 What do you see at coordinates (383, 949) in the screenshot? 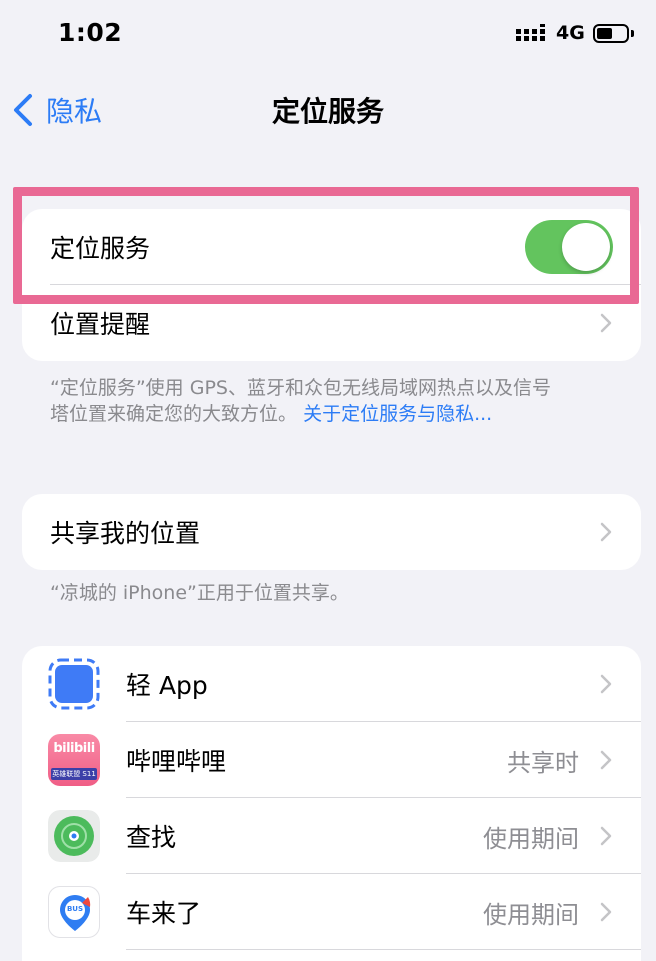
I see `divider` at bounding box center [383, 949].